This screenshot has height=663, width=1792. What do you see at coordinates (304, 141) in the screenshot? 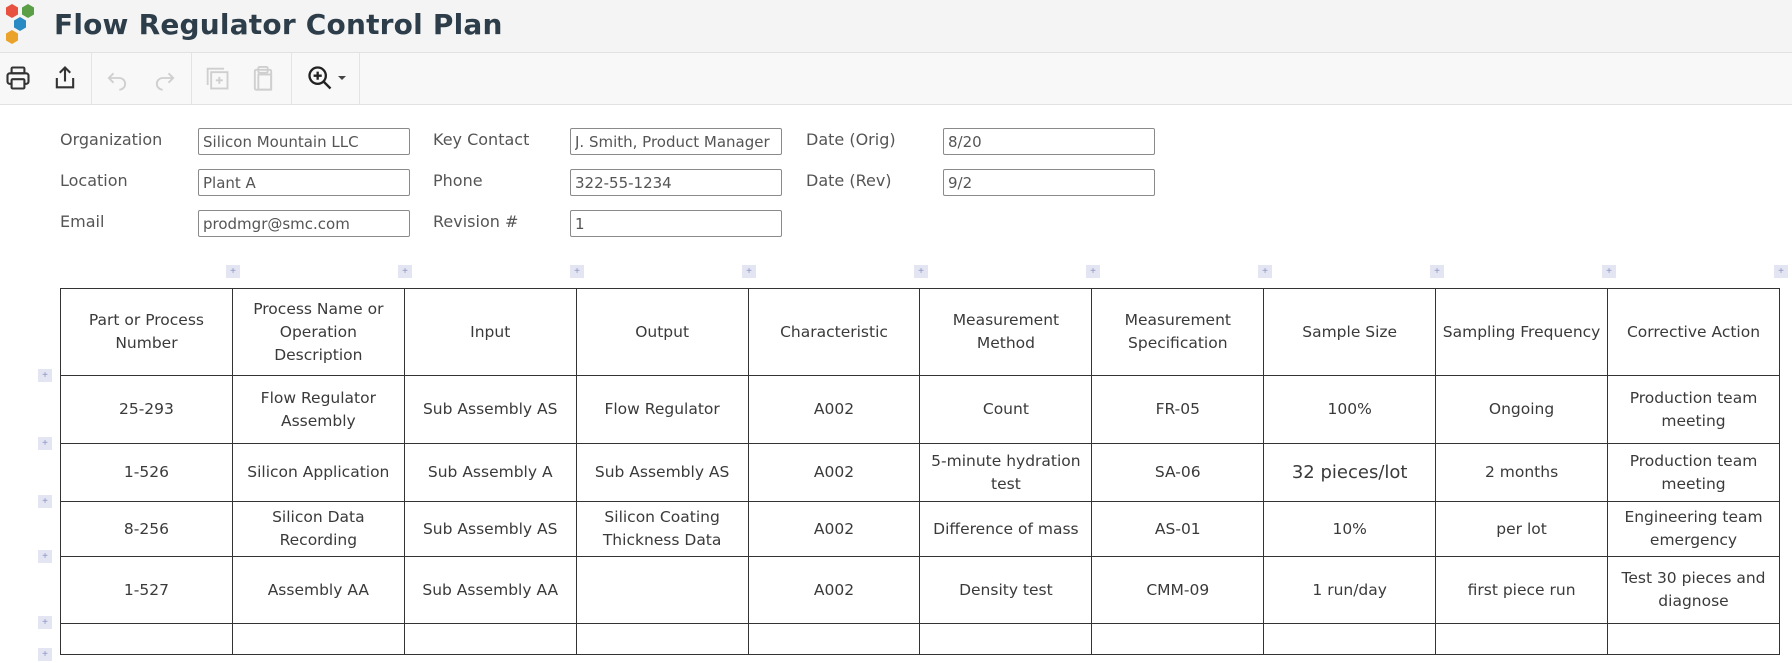
I see `organization-field` at bounding box center [304, 141].